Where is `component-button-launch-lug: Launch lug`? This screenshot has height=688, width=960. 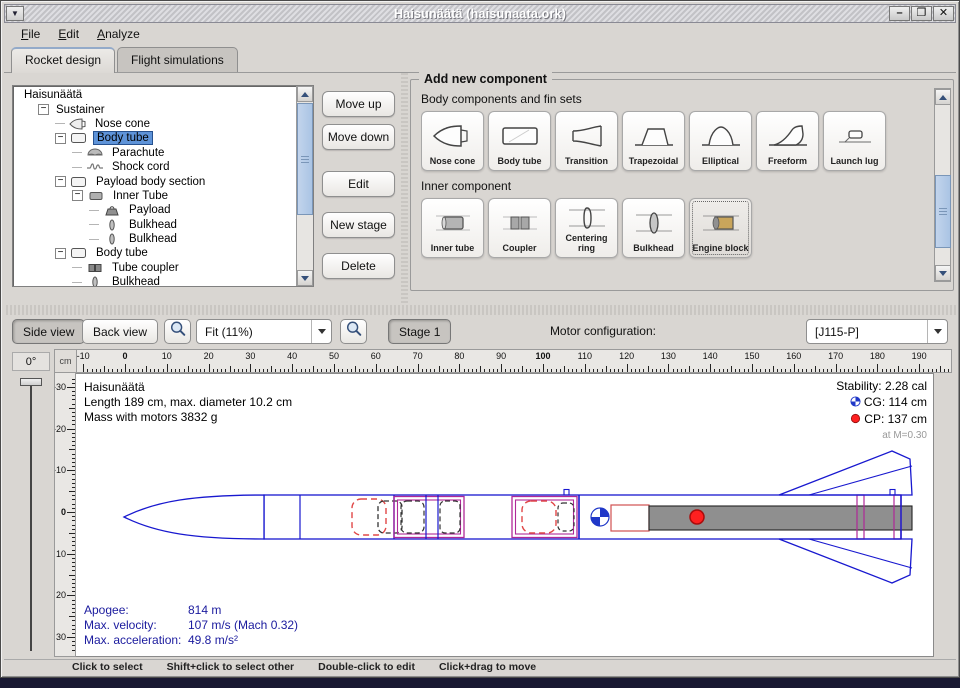
component-button-launch-lug: Launch lug is located at coordinates (854, 141).